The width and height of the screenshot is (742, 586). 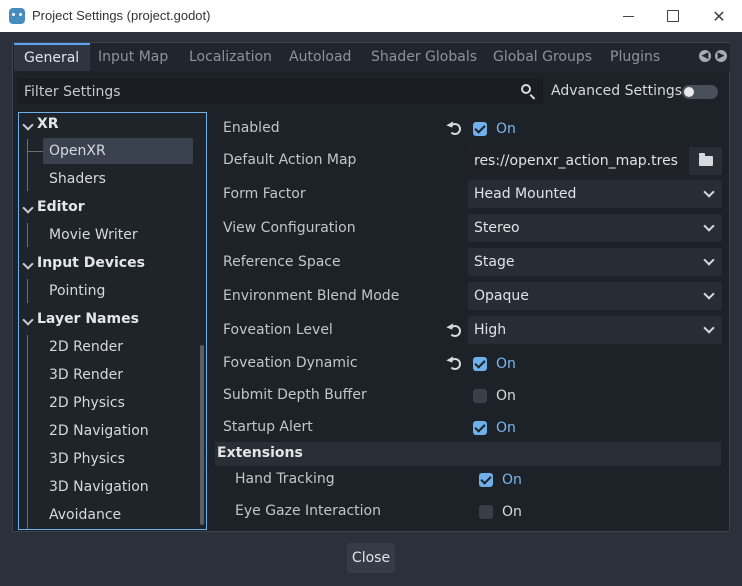 I want to click on view-configuration-value: Stereo, so click(x=497, y=228).